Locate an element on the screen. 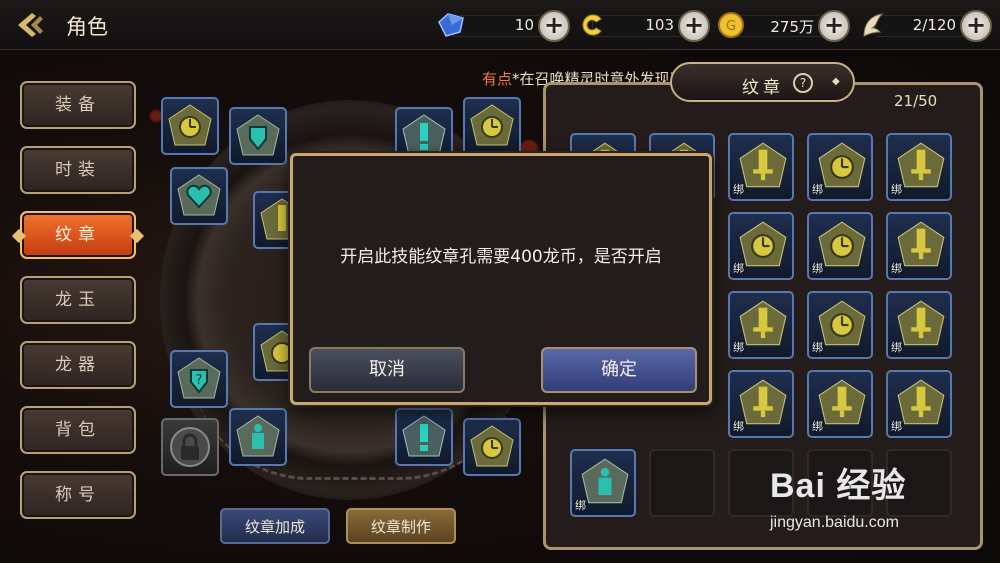 Image resolution: width=1000 pixels, height=563 pixels. menu-dragon-artifact: 龙器 is located at coordinates (78, 365).